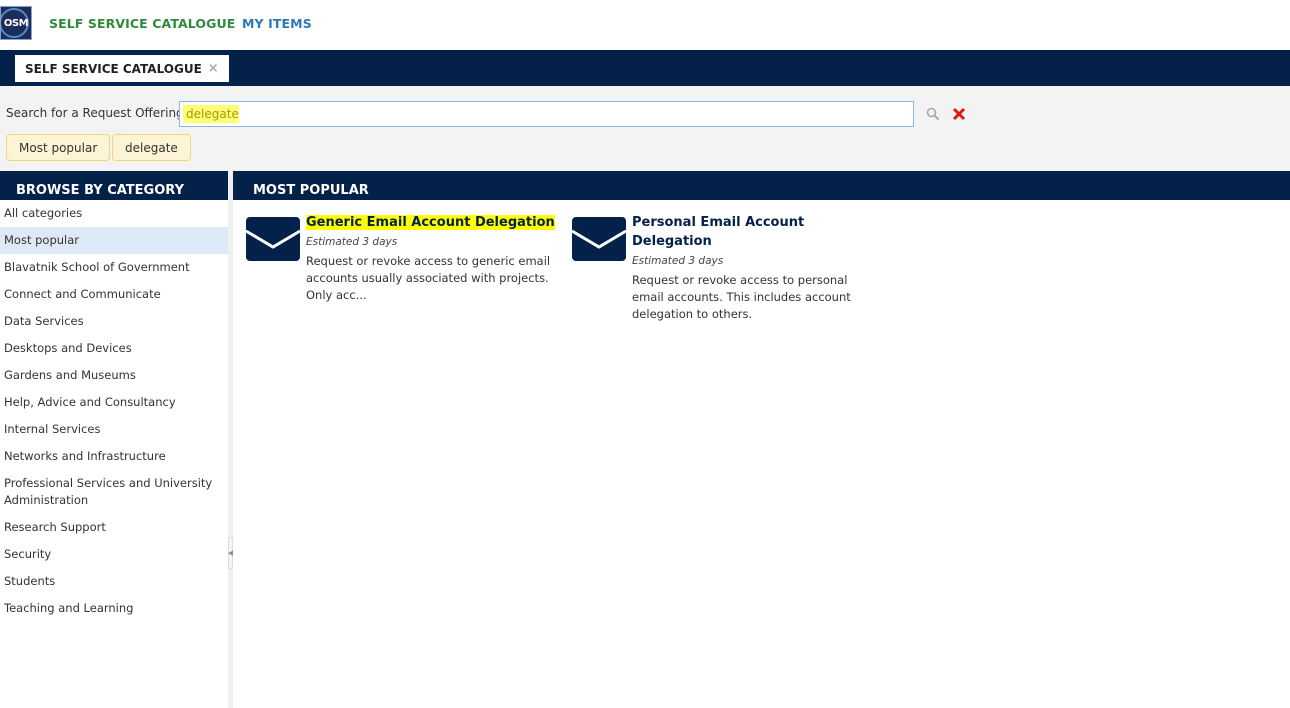  Describe the element at coordinates (114, 321) in the screenshot. I see `category-item-data-services: Data Services` at that location.